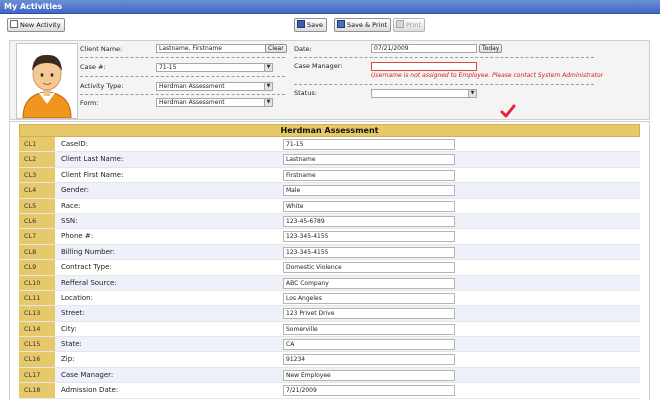 The height and width of the screenshot is (400, 660). I want to click on row-label: Street:, so click(73, 313).